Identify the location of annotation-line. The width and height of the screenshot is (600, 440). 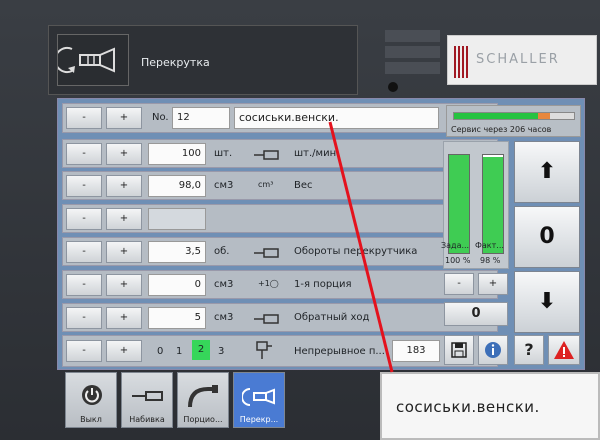
(361, 247).